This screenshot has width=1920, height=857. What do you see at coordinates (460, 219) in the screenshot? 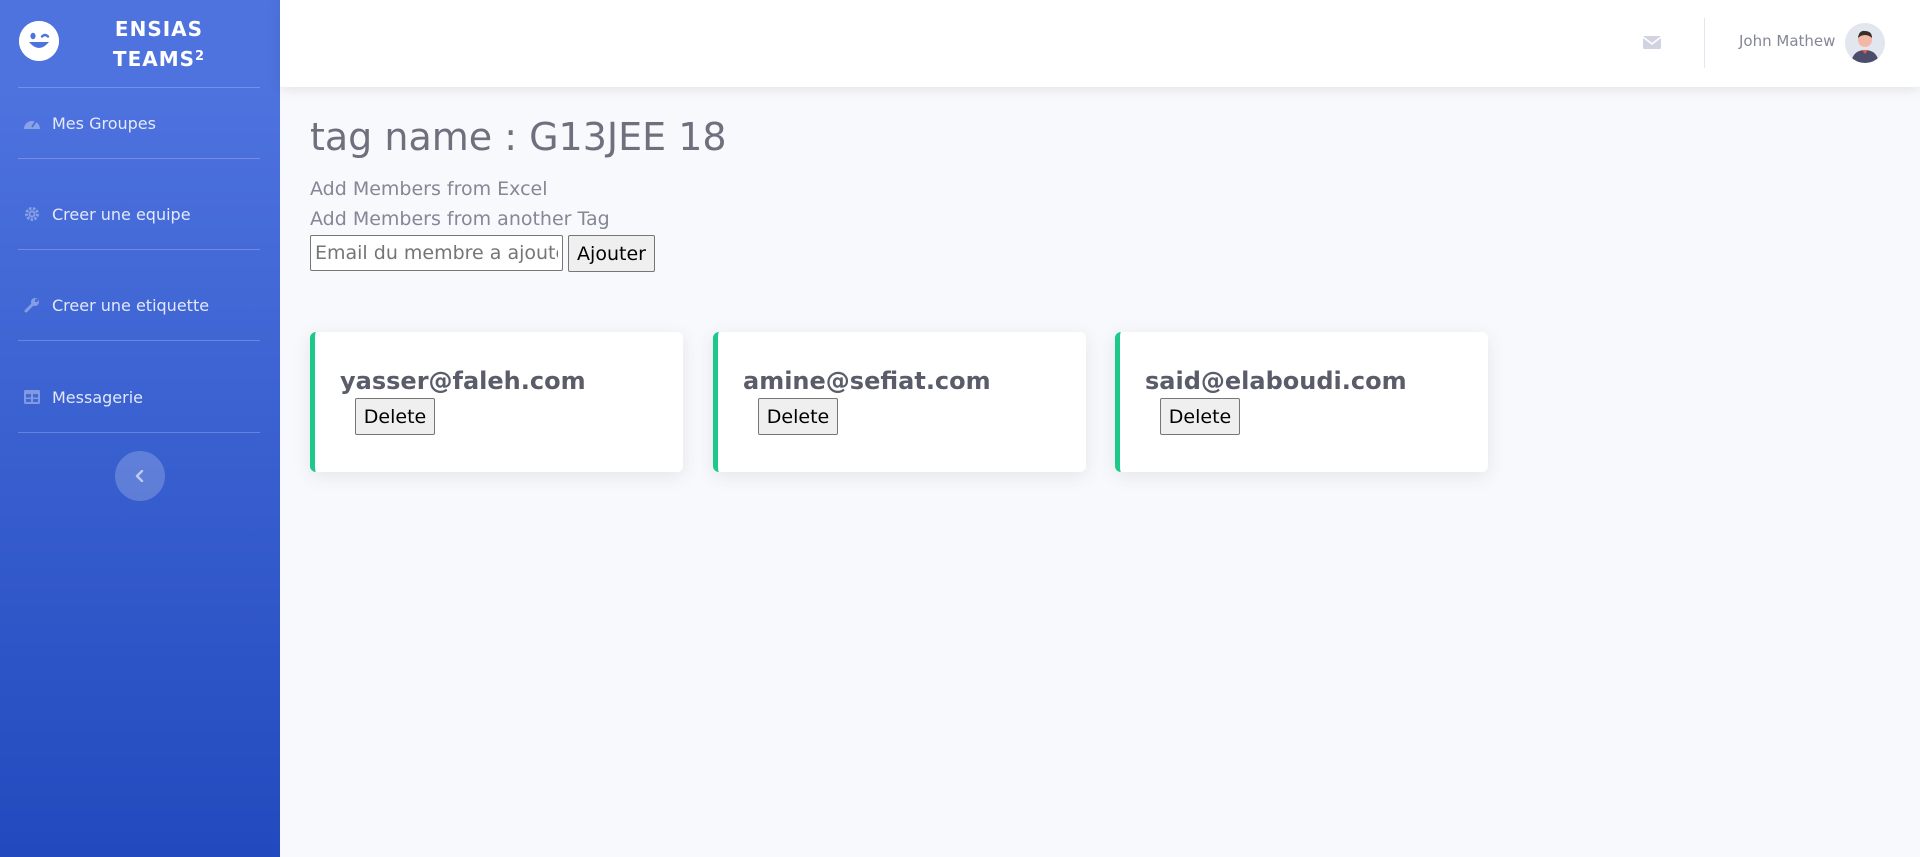
I see `add-members-from-tag-link: Add Members from another Tag` at bounding box center [460, 219].